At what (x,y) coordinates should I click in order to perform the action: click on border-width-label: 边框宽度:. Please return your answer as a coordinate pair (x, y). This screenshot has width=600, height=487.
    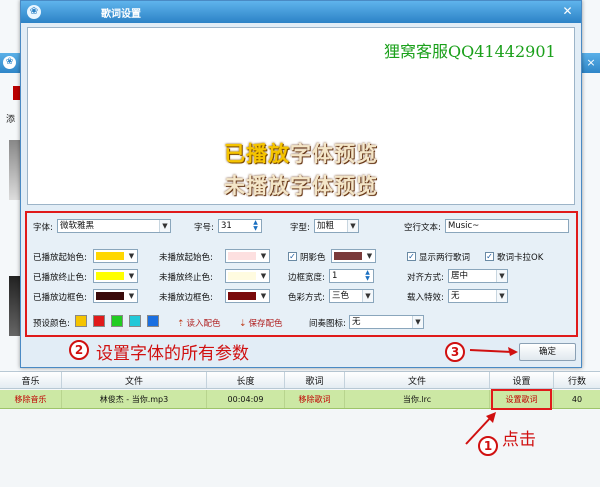
    Looking at the image, I should click on (306, 278).